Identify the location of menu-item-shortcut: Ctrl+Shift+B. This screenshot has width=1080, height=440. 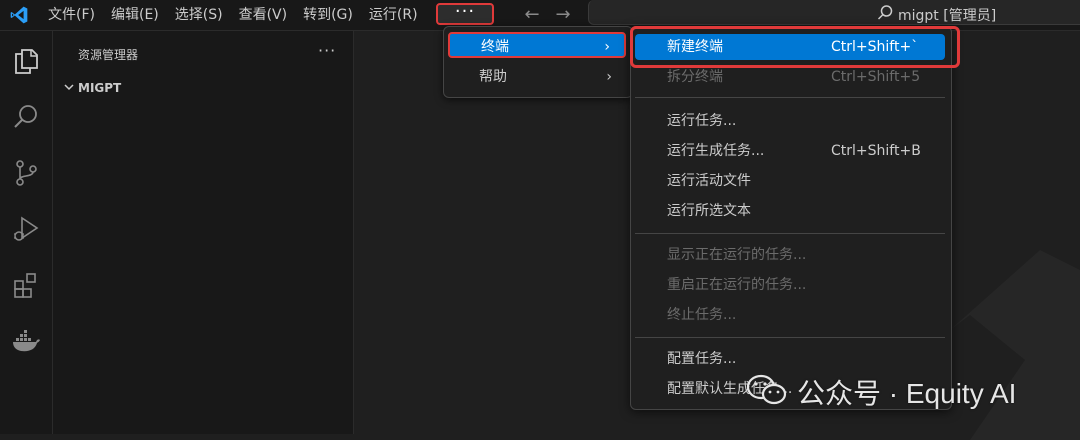
(876, 151).